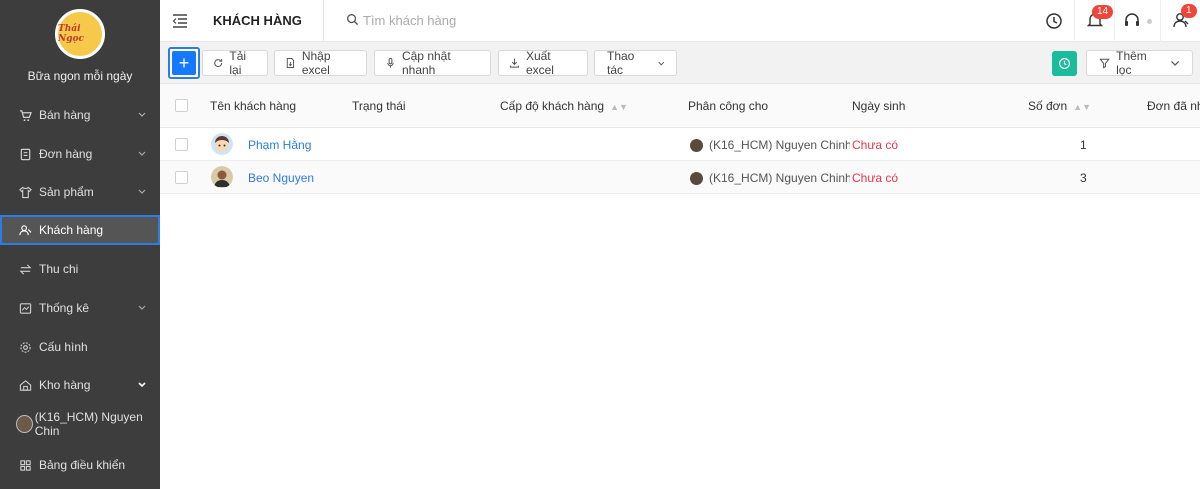 Image resolution: width=1200 pixels, height=489 pixels. Describe the element at coordinates (1180, 21) in the screenshot. I see `user-menu: 1` at that location.